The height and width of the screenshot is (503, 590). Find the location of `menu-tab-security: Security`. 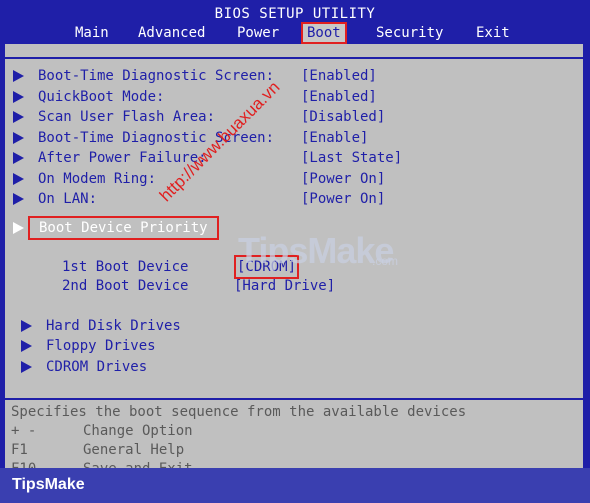

menu-tab-security: Security is located at coordinates (409, 33).